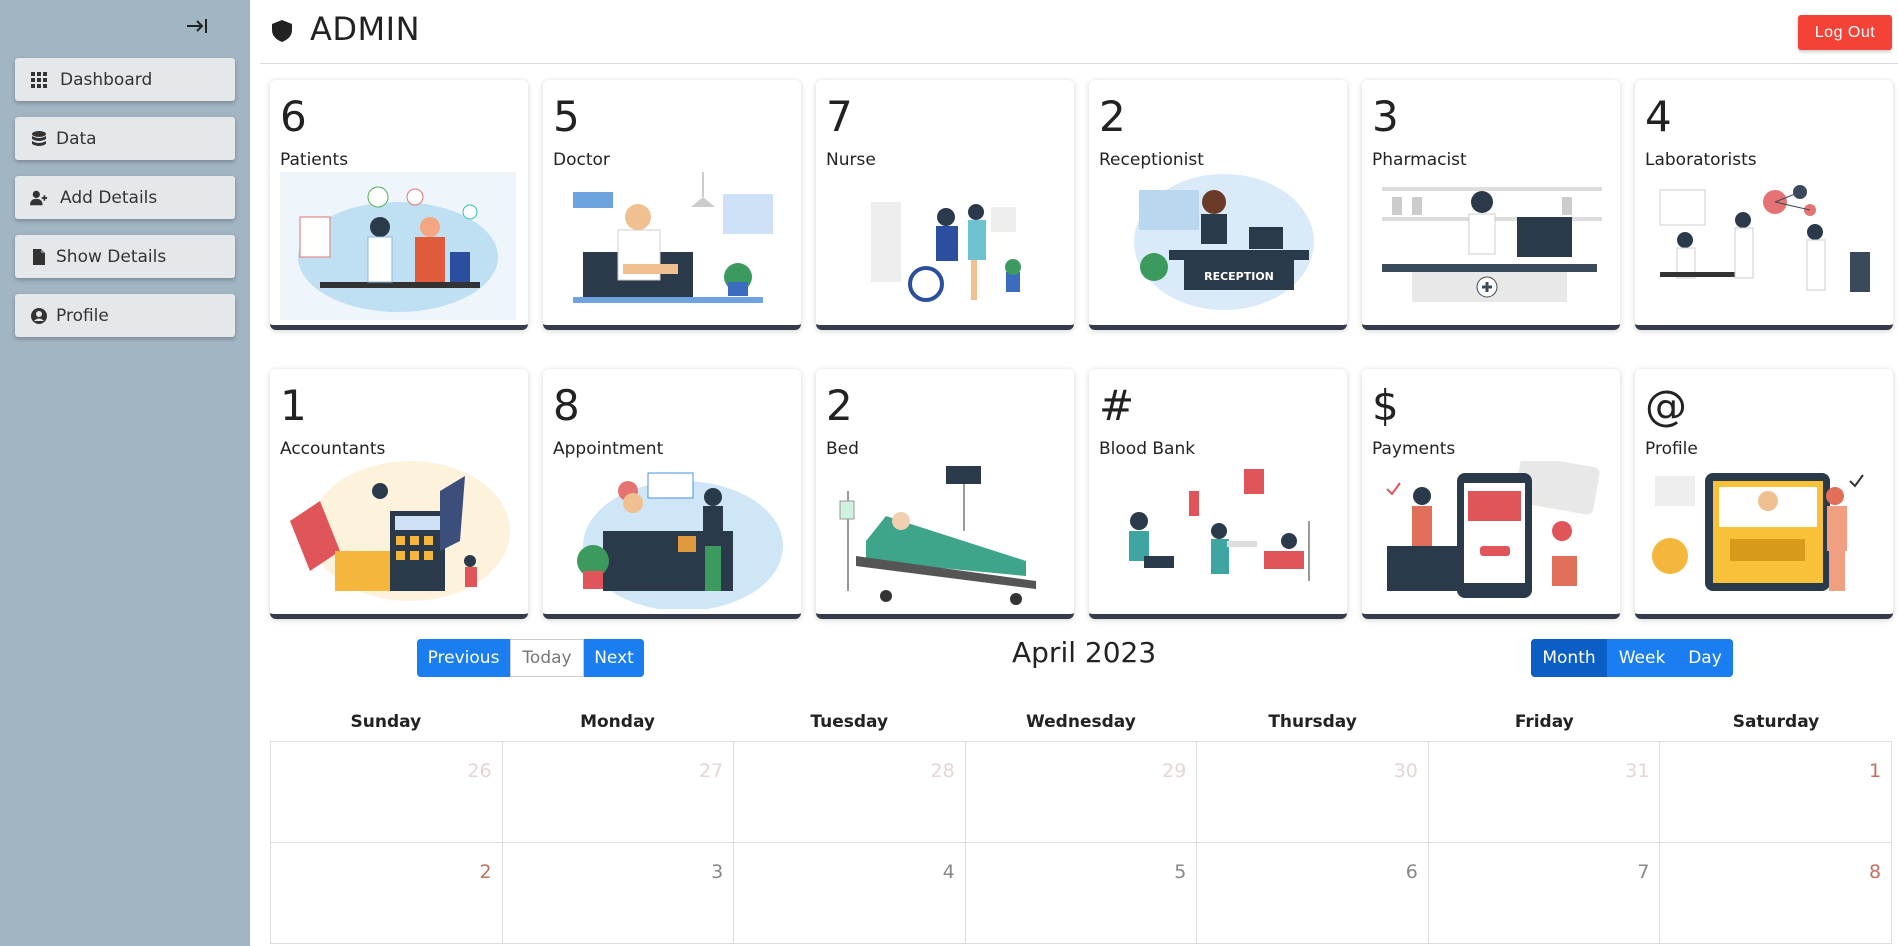 The height and width of the screenshot is (946, 1898). What do you see at coordinates (1492, 244) in the screenshot?
I see `pharmacist-illustration` at bounding box center [1492, 244].